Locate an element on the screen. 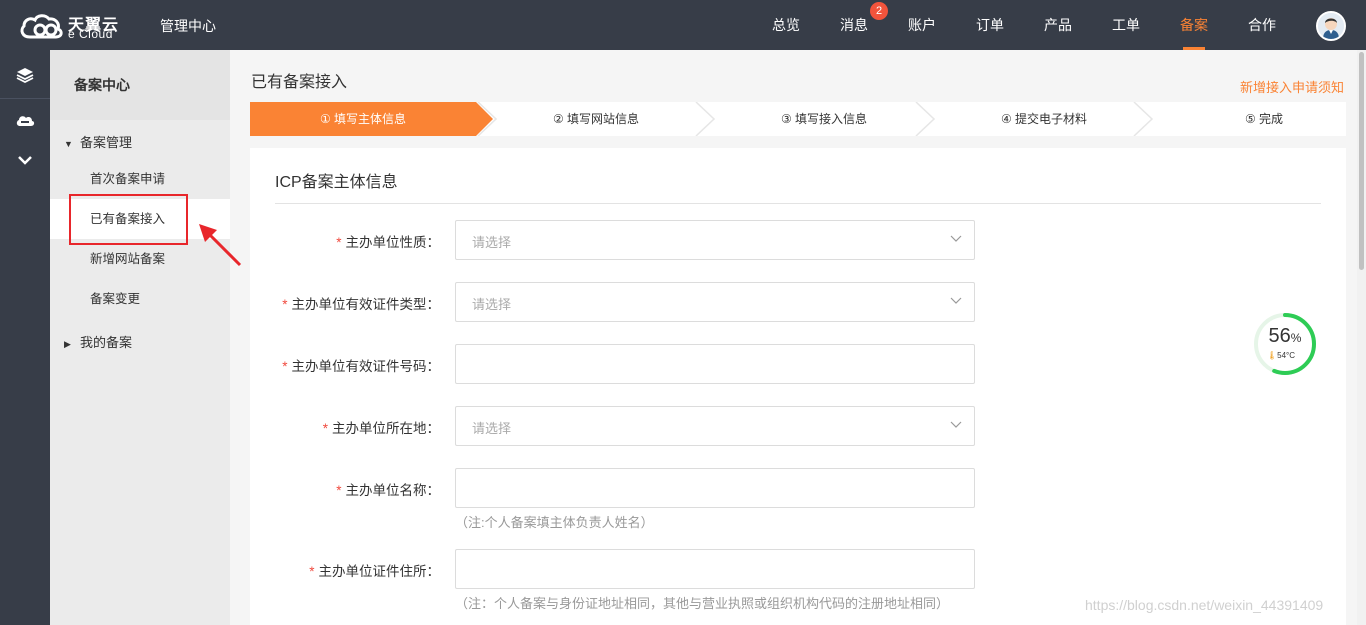 This screenshot has width=1366, height=625. registered-address-hint: （注：个人备案与身份证地址相同，其他与营业执照或组织机构代码的注册地址相同） is located at coordinates (702, 603).